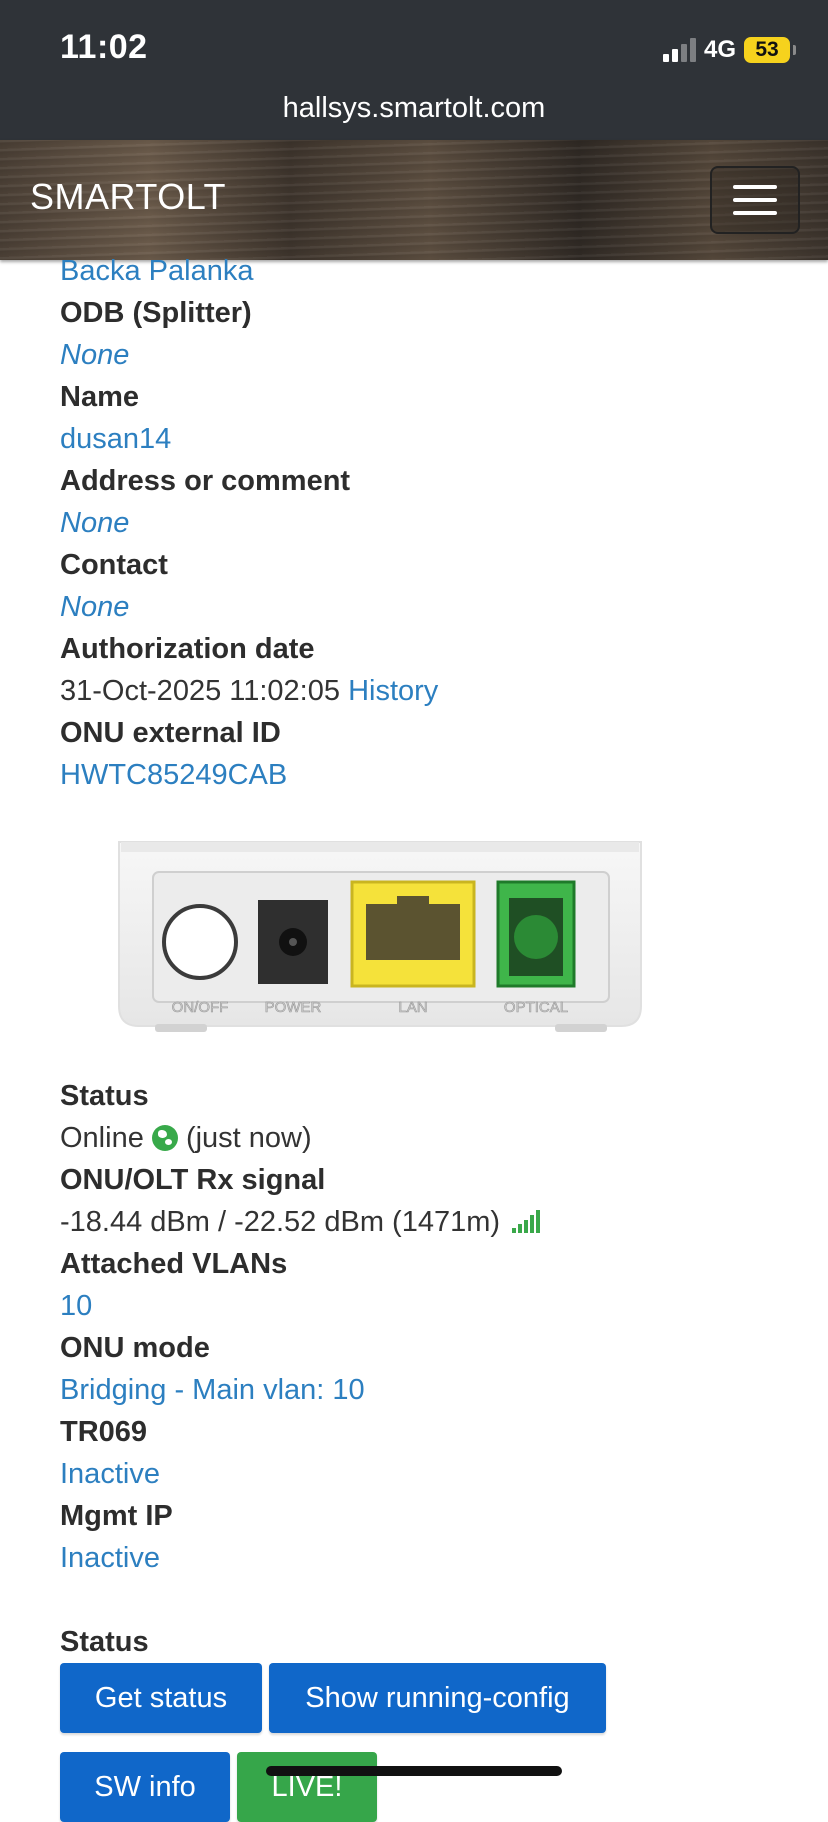 The image size is (828, 1822). Describe the element at coordinates (156, 271) in the screenshot. I see `location-link: Backa Palanka` at that location.